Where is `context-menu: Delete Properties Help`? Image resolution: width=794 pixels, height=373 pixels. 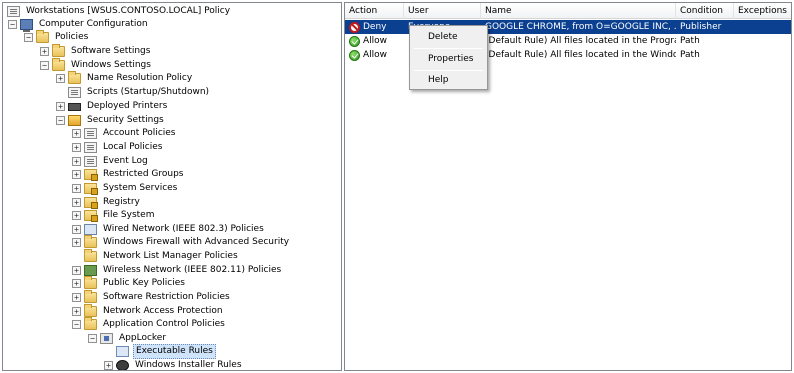 context-menu: Delete Properties Help is located at coordinates (448, 57).